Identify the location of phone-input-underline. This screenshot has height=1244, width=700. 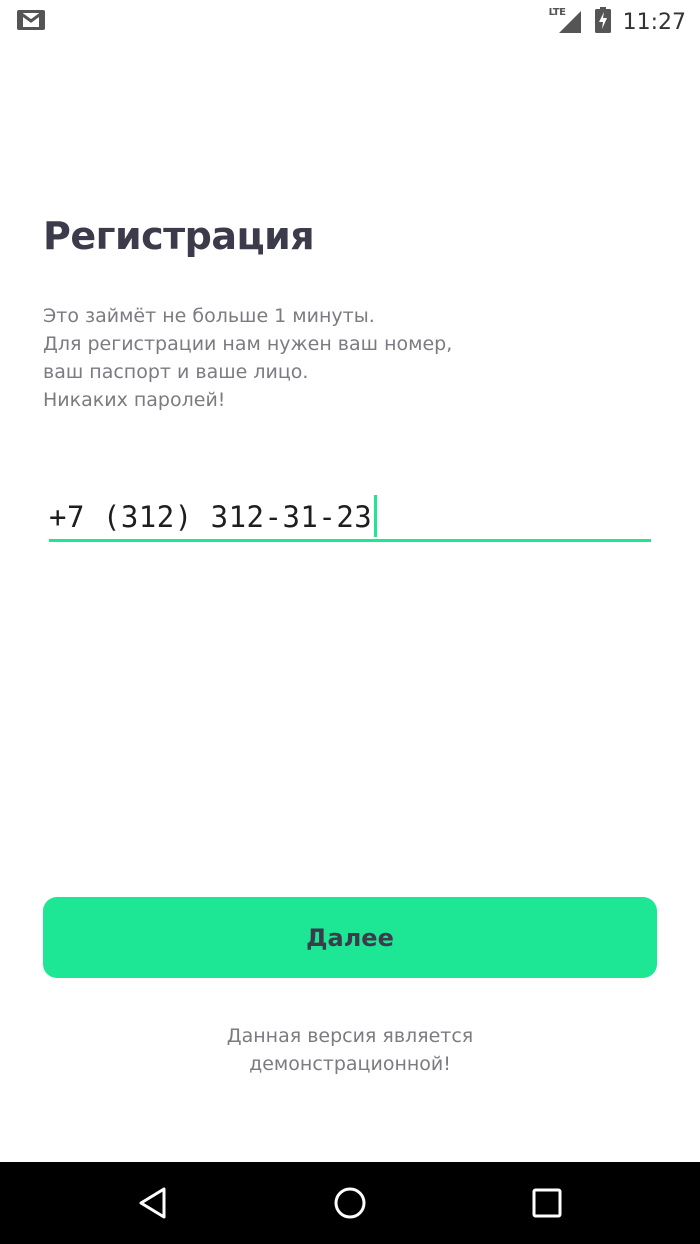
(350, 540).